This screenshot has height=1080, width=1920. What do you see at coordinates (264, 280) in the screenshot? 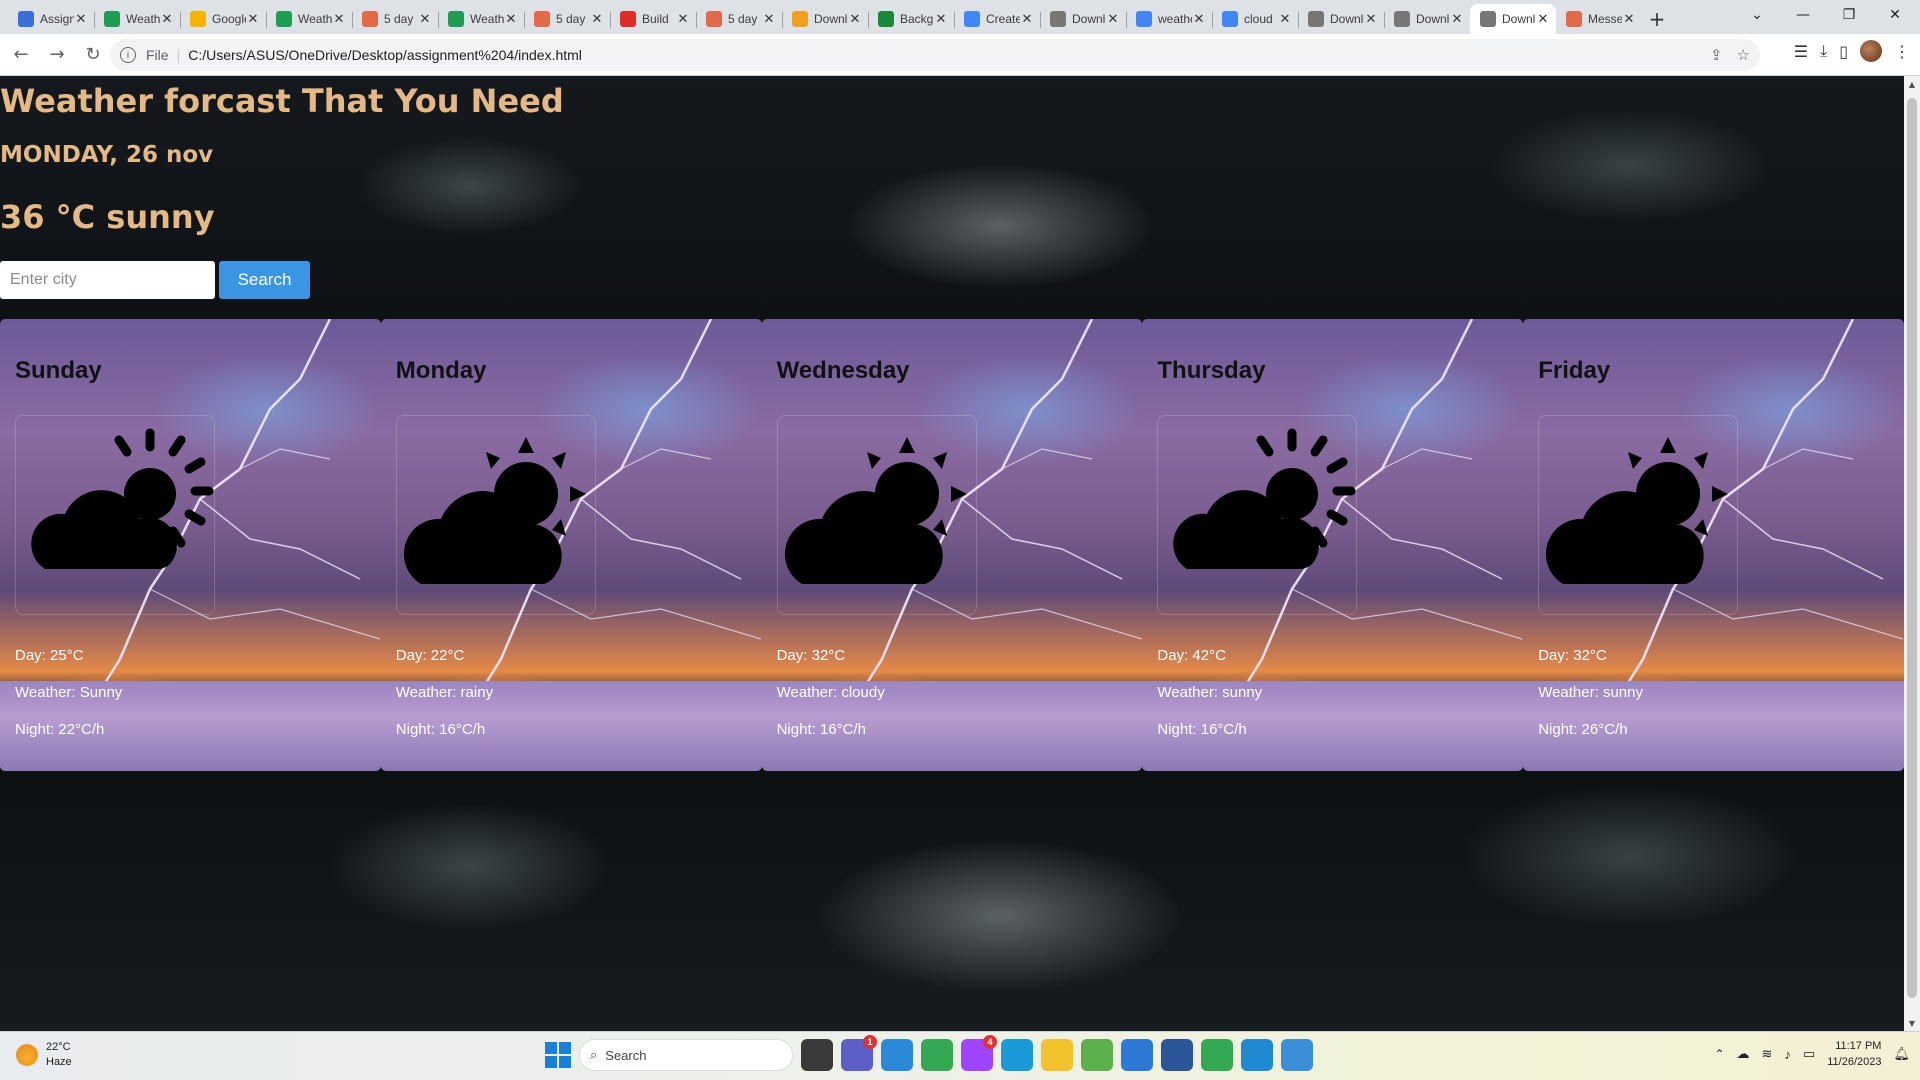
I see `search-button: Search` at bounding box center [264, 280].